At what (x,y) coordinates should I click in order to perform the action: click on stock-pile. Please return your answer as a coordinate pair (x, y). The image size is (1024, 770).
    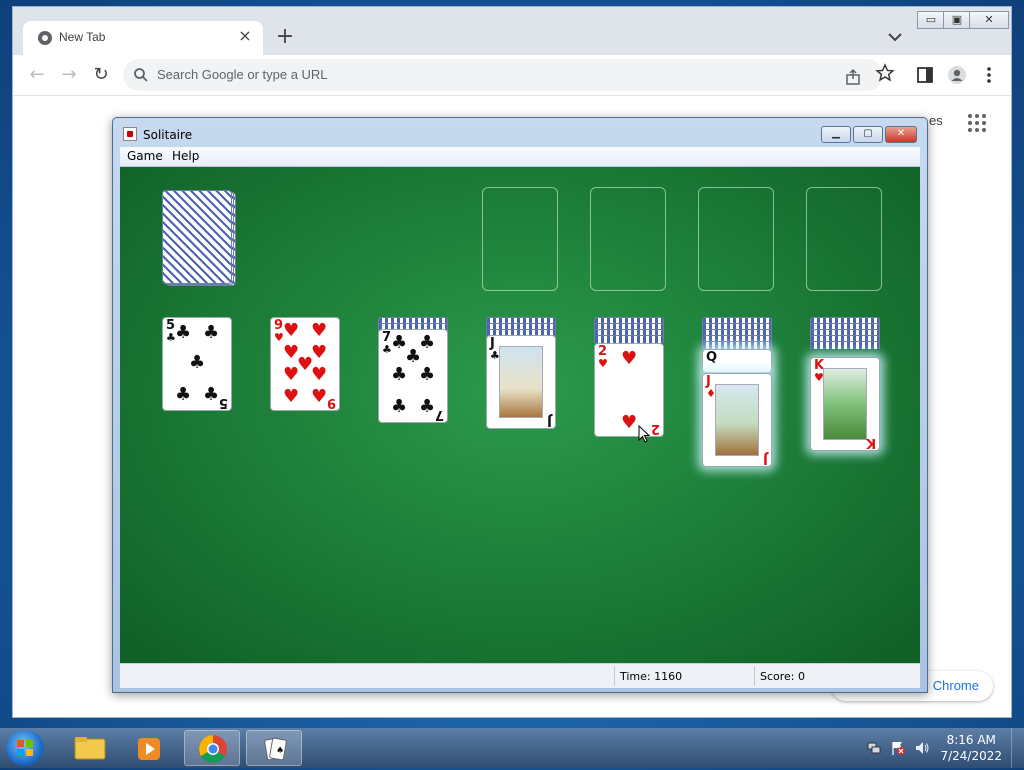
    Looking at the image, I should click on (200, 240).